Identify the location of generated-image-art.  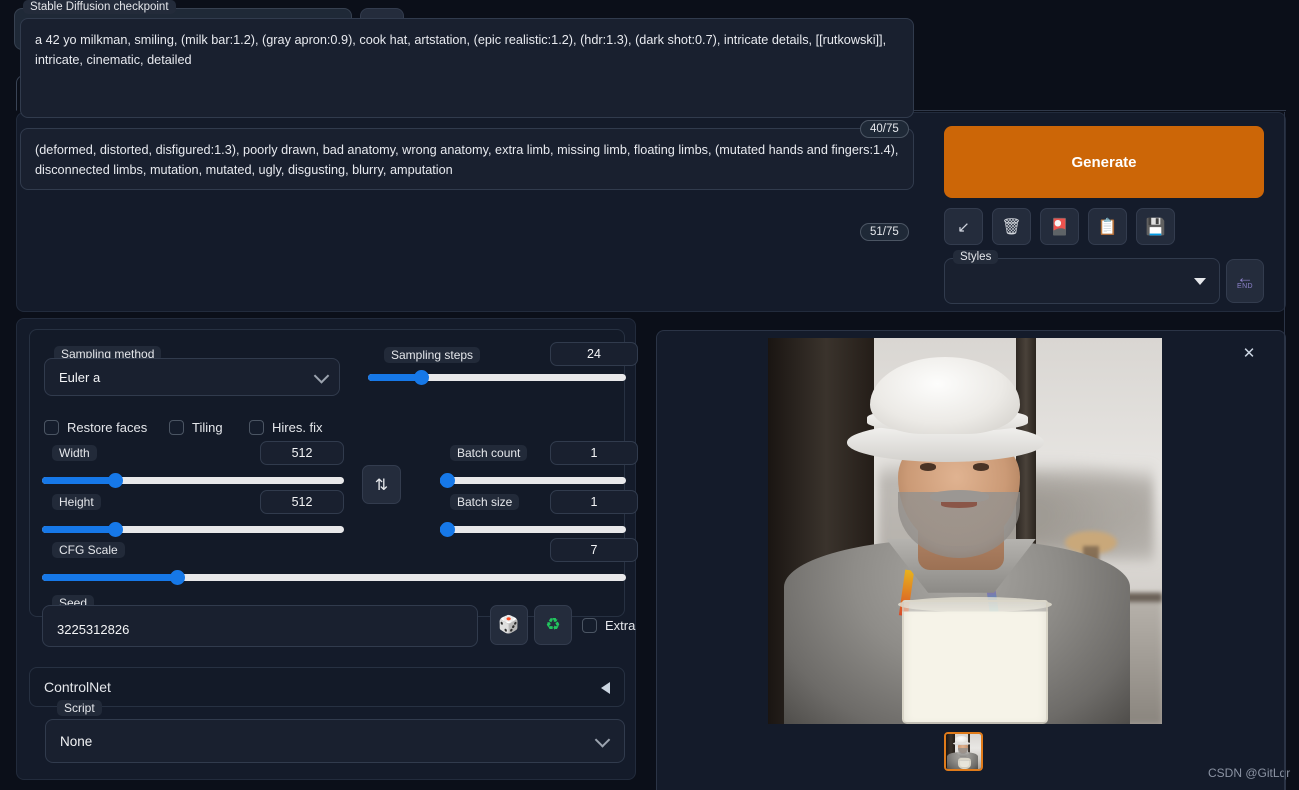
(965, 531).